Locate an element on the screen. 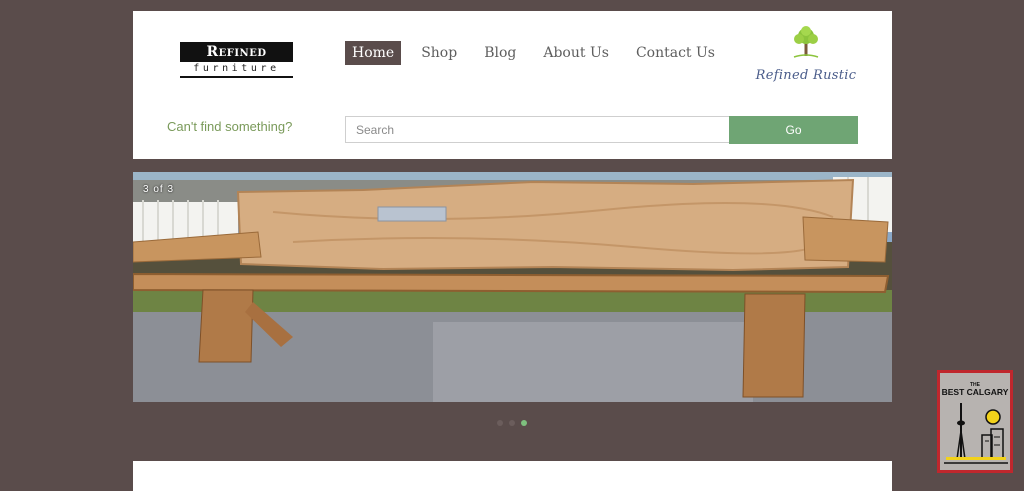  brand-logo-text: Refined Rustic is located at coordinates (806, 75).